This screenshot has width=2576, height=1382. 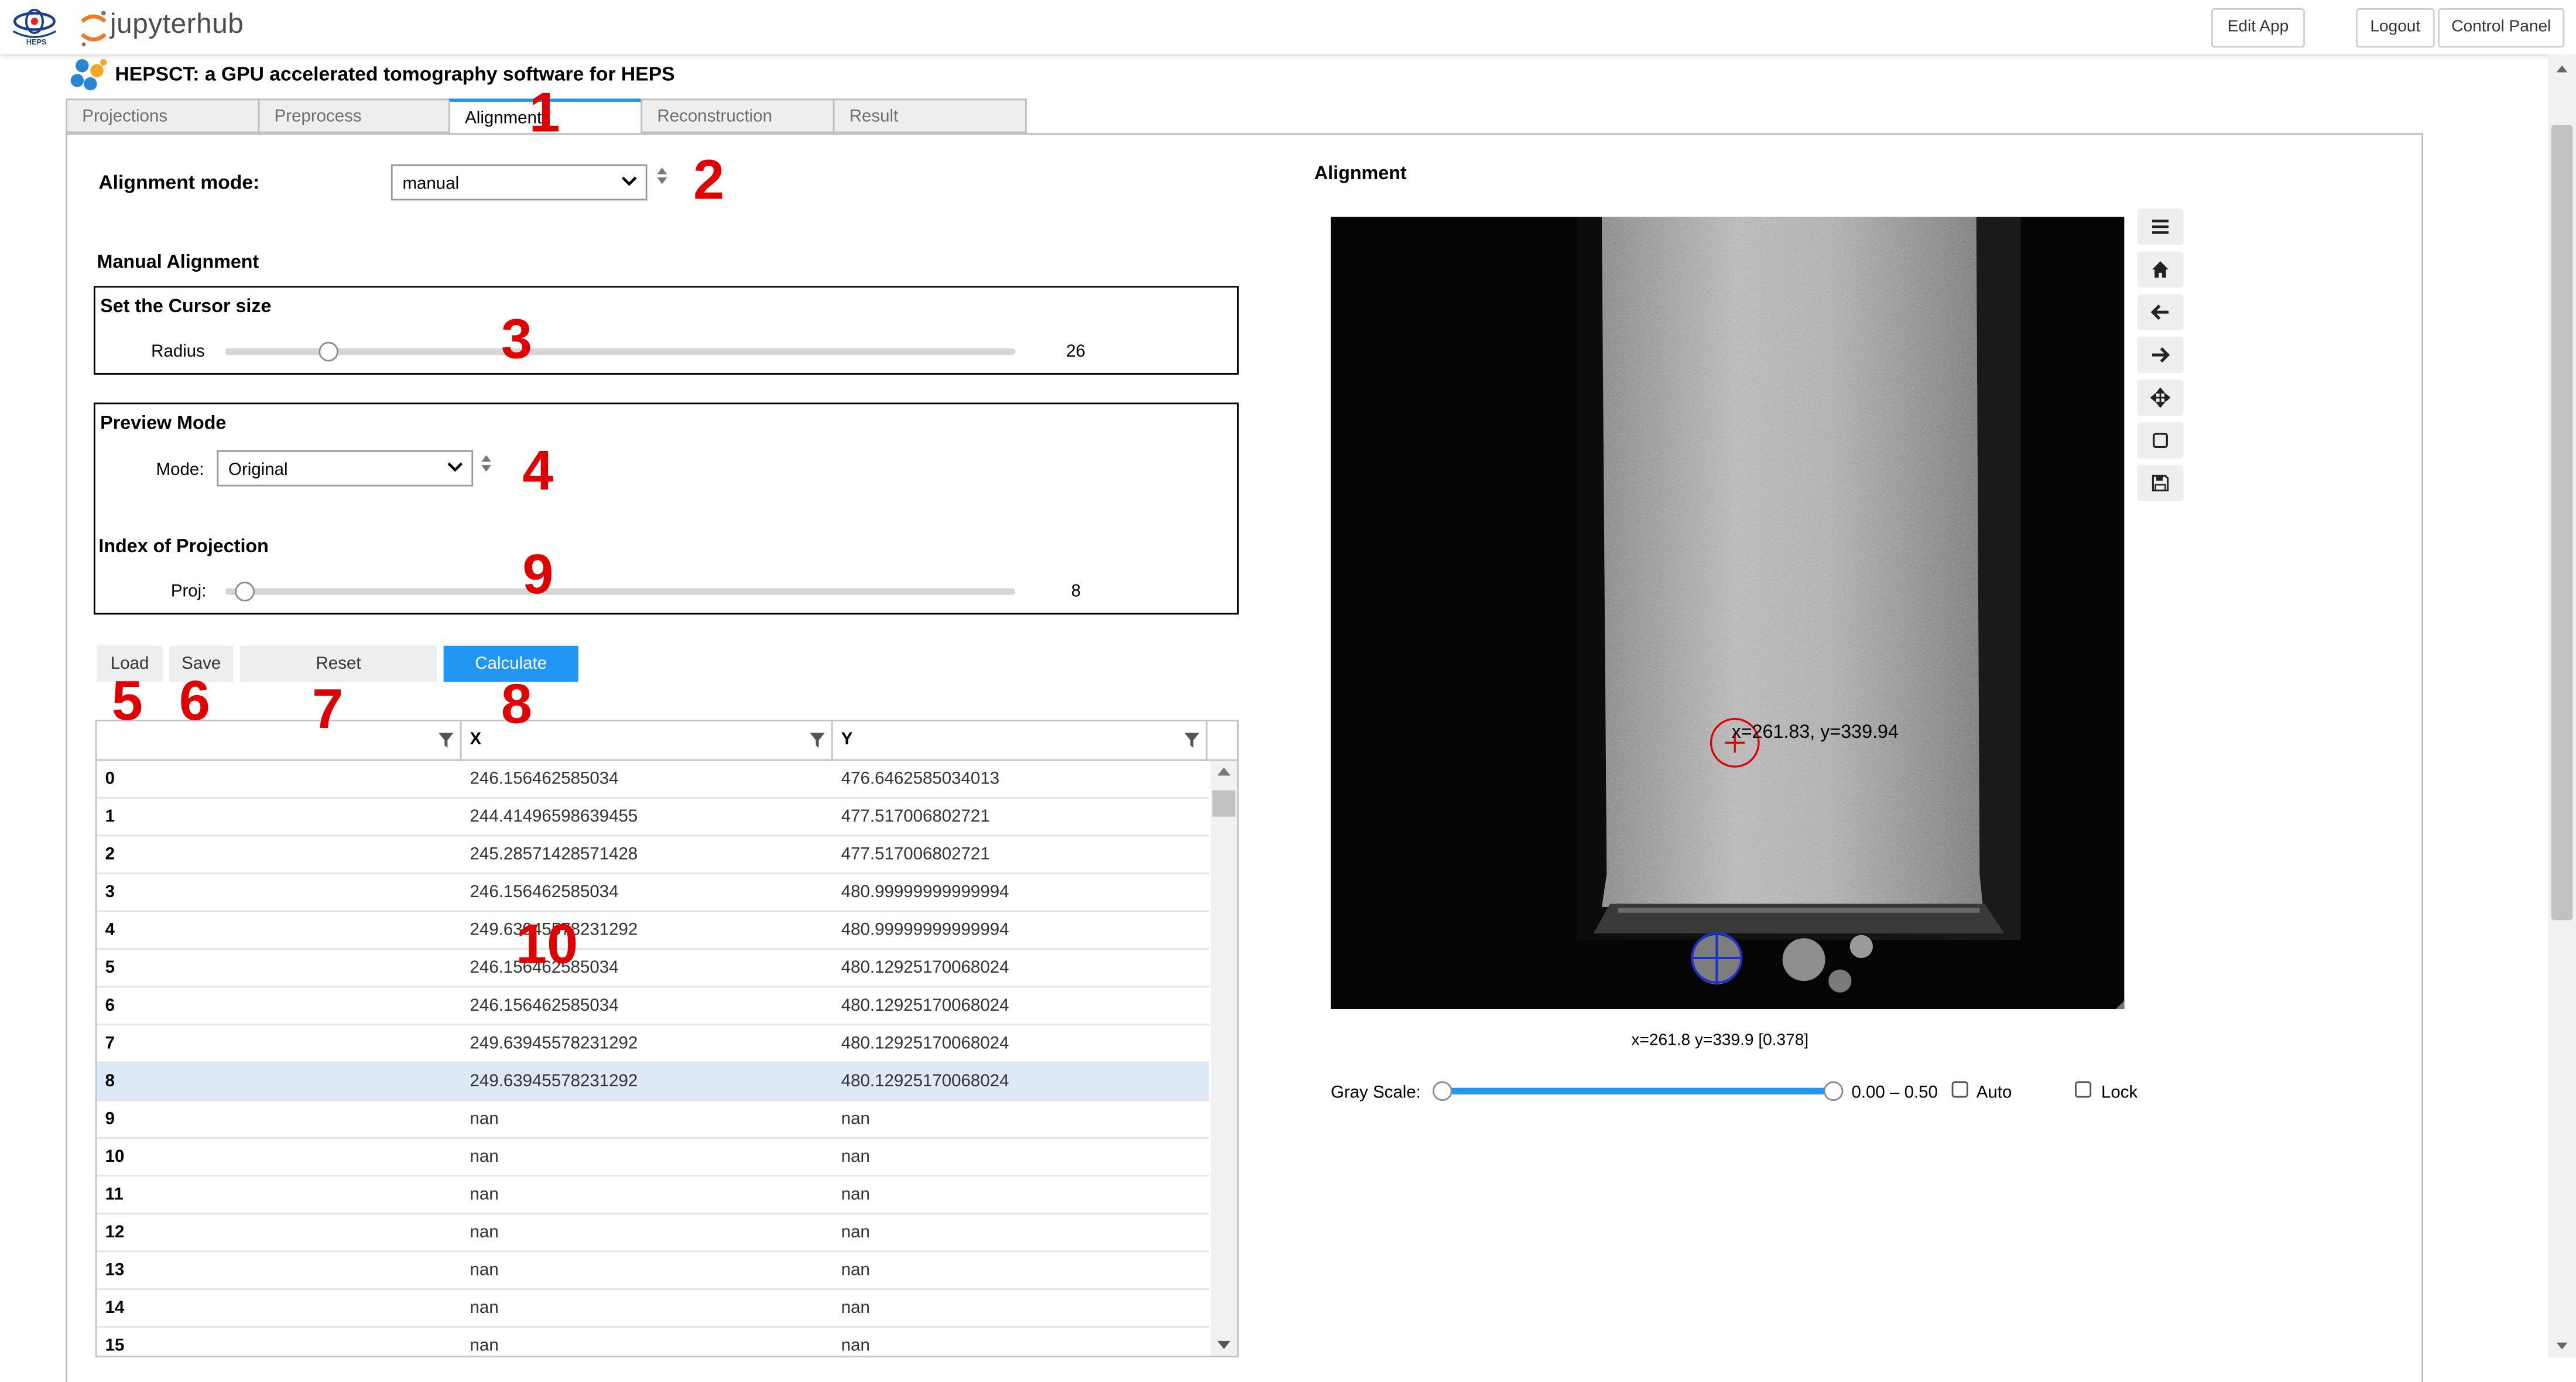 I want to click on row-index-cell: 15, so click(x=115, y=1346).